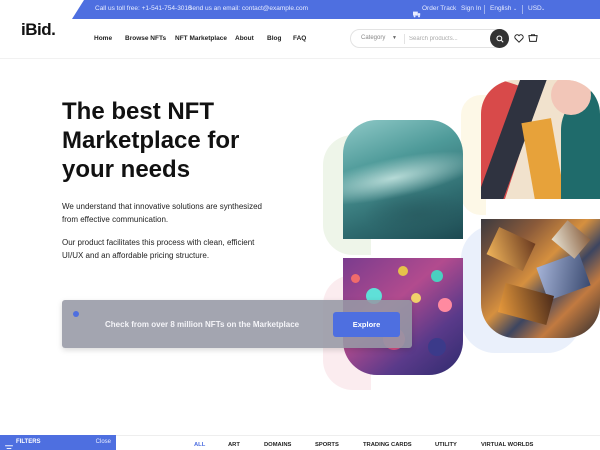 Image resolution: width=600 pixels, height=450 pixels. What do you see at coordinates (274, 38) in the screenshot?
I see `nav-blog: Blog` at bounding box center [274, 38].